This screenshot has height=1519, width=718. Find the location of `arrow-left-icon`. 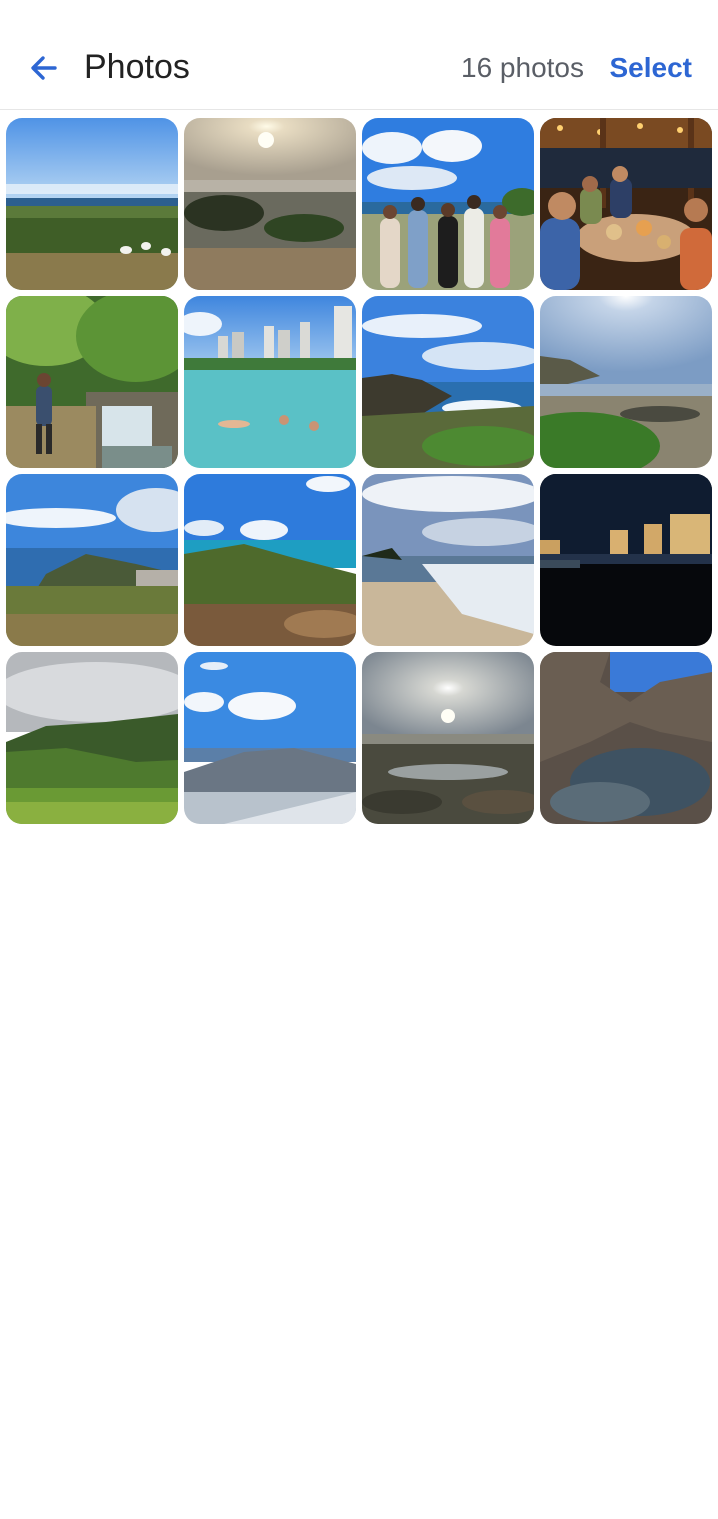

arrow-left-icon is located at coordinates (44, 68).